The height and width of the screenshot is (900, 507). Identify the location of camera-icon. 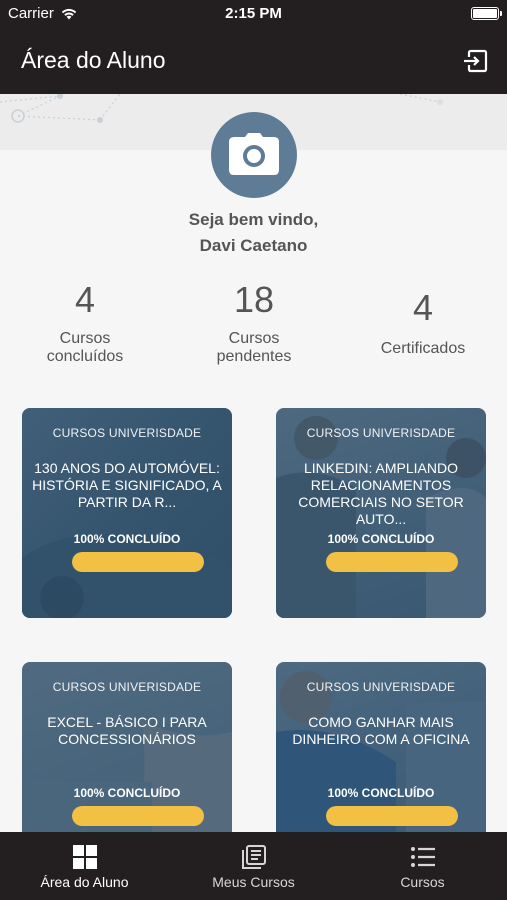
(254, 154).